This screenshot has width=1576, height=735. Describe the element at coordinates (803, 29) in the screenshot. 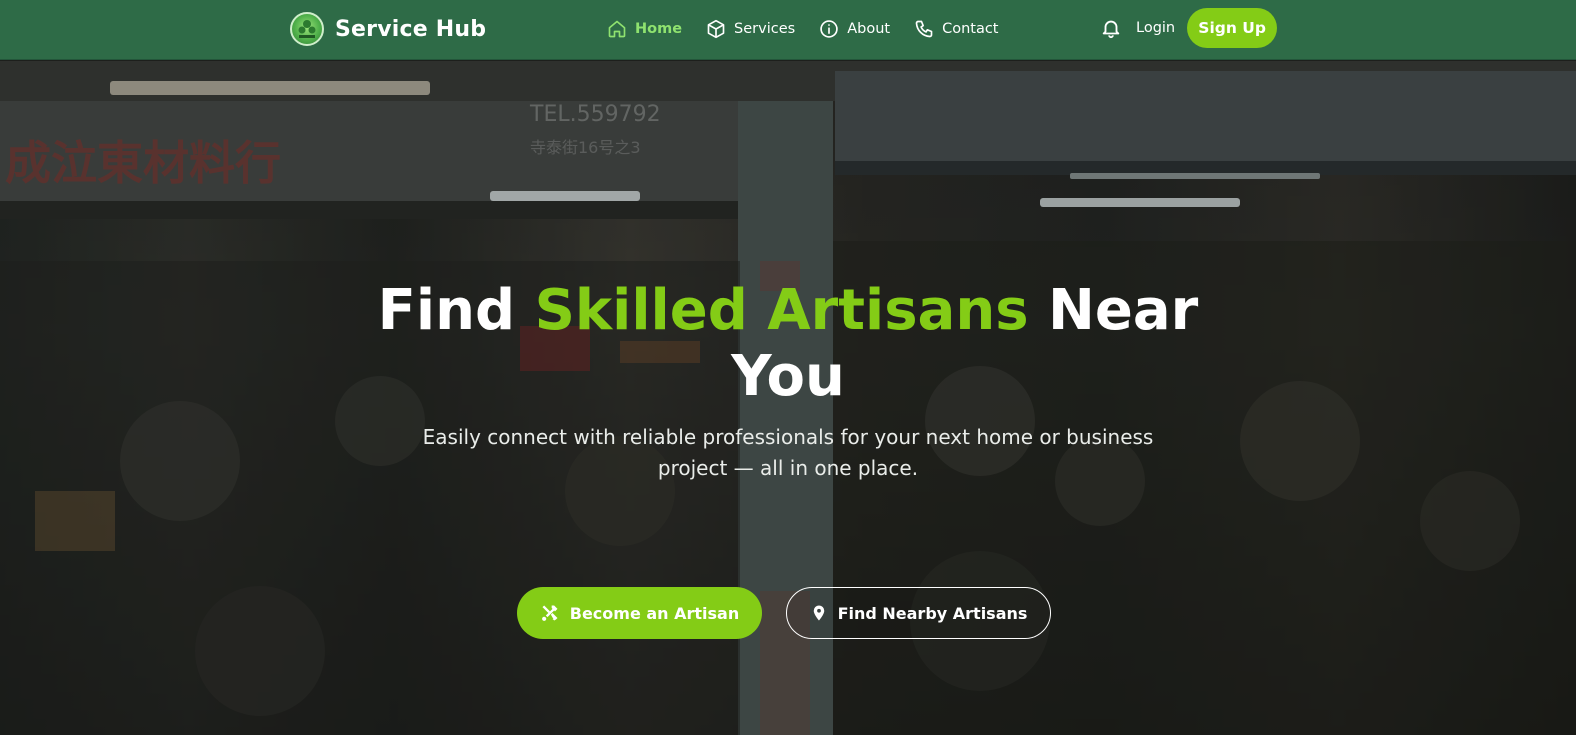

I see `main-nav: Home Services About Contact` at that location.